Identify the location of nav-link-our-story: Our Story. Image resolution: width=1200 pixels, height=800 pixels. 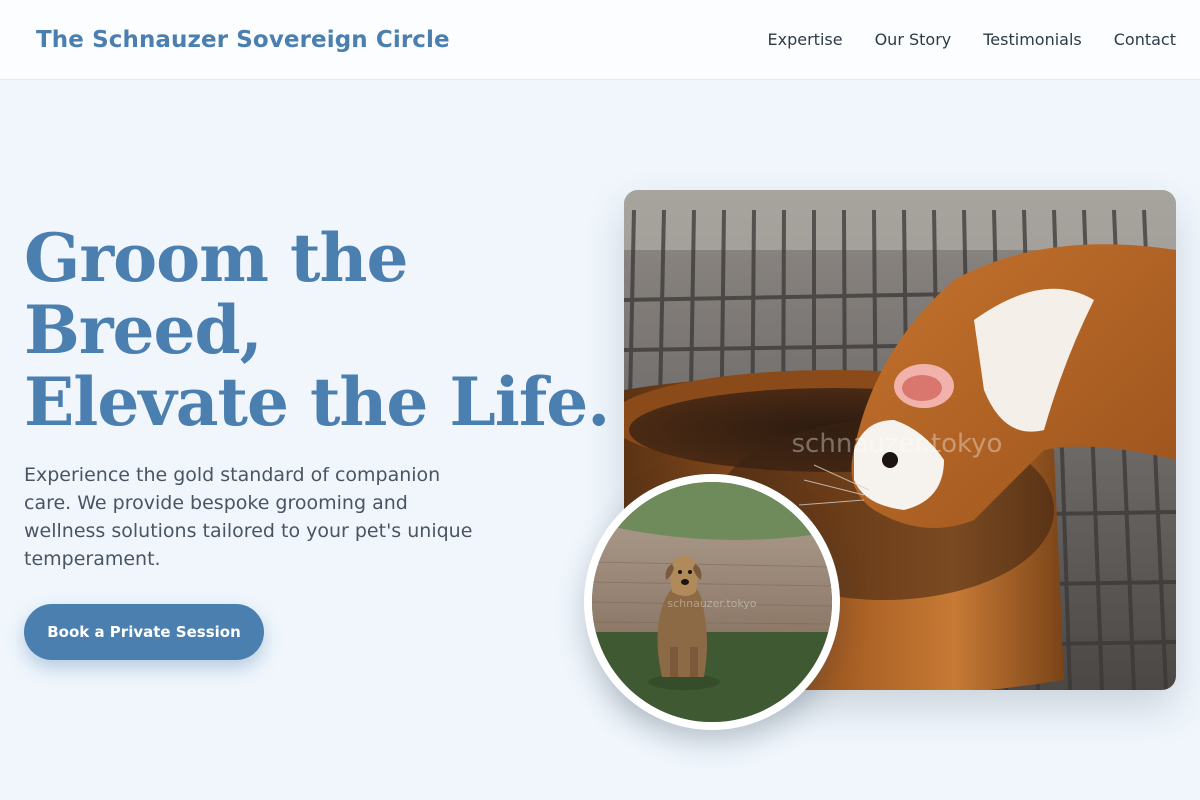
(913, 39).